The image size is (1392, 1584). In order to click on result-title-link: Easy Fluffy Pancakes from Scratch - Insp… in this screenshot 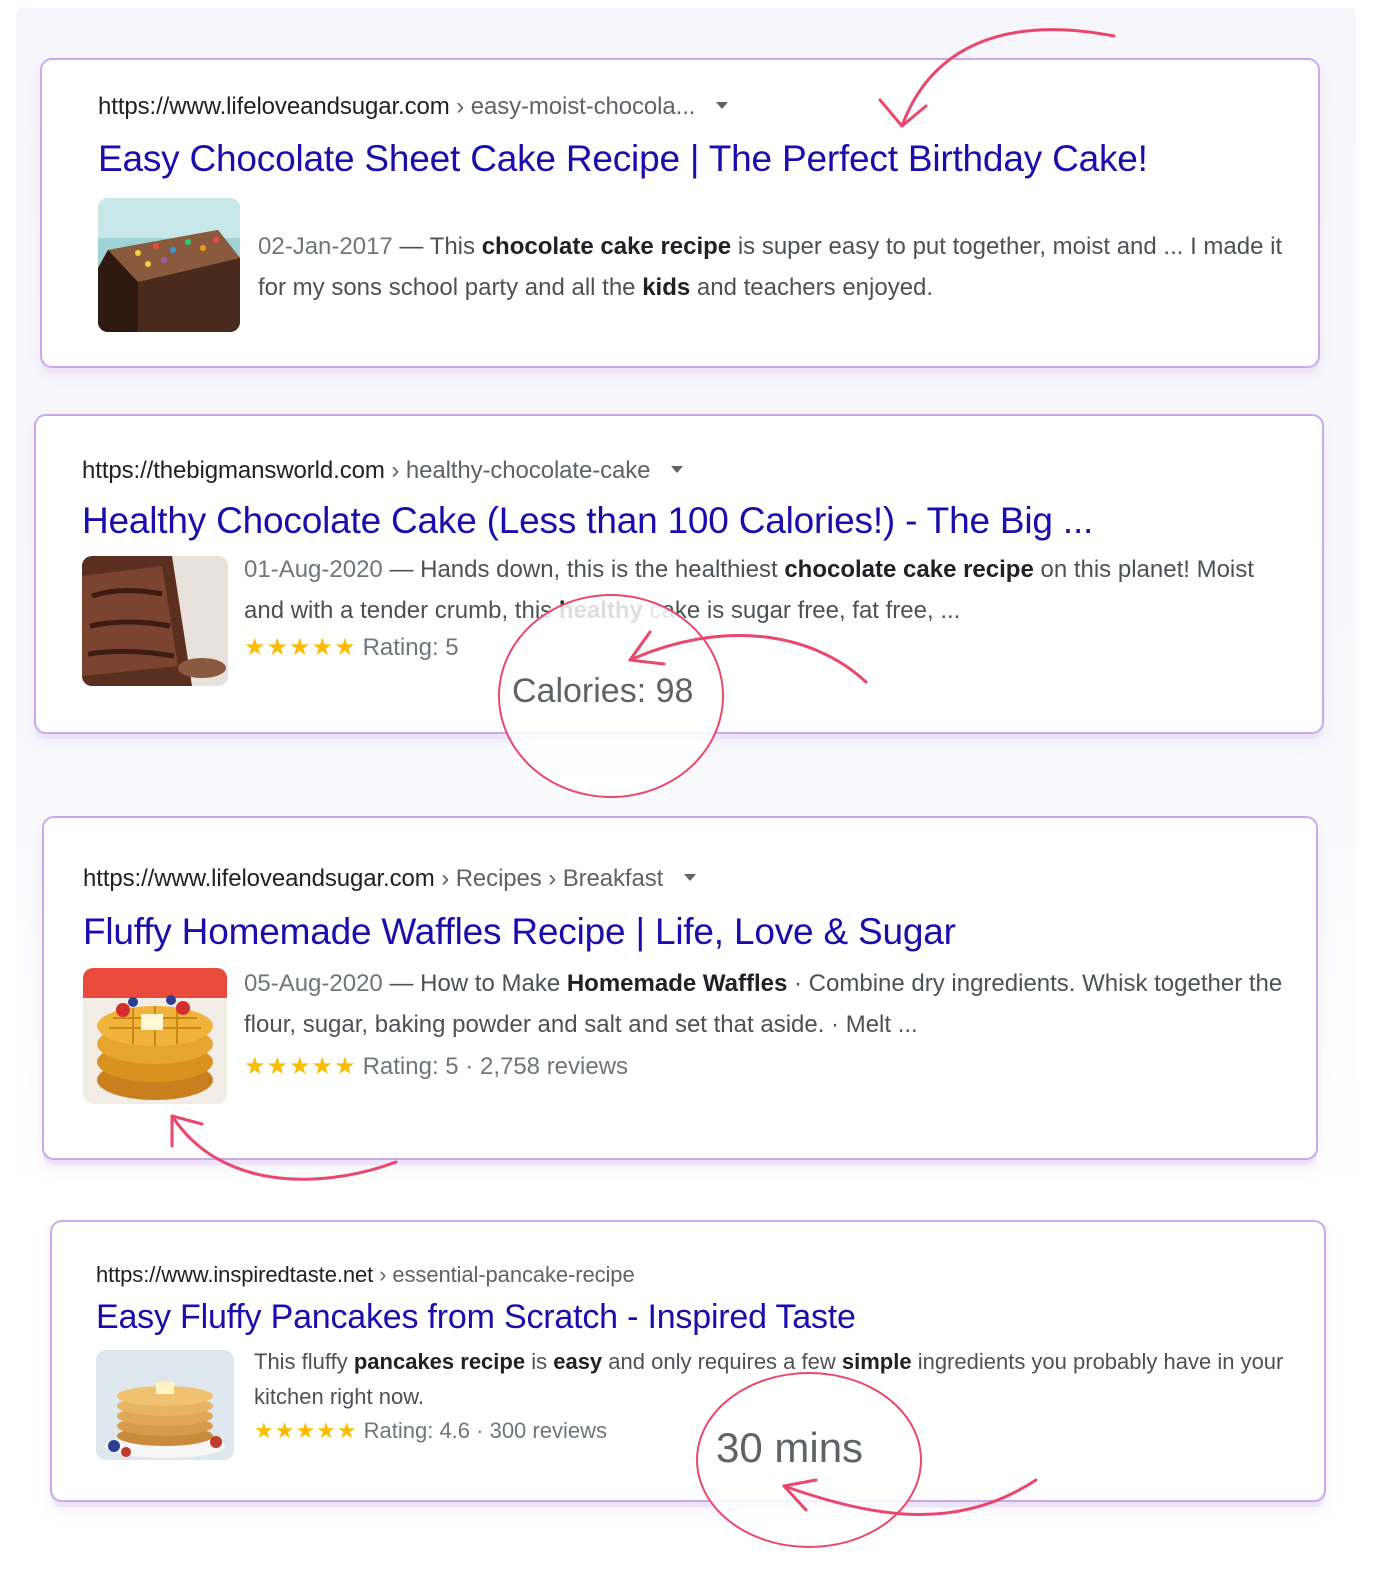, I will do `click(476, 1317)`.